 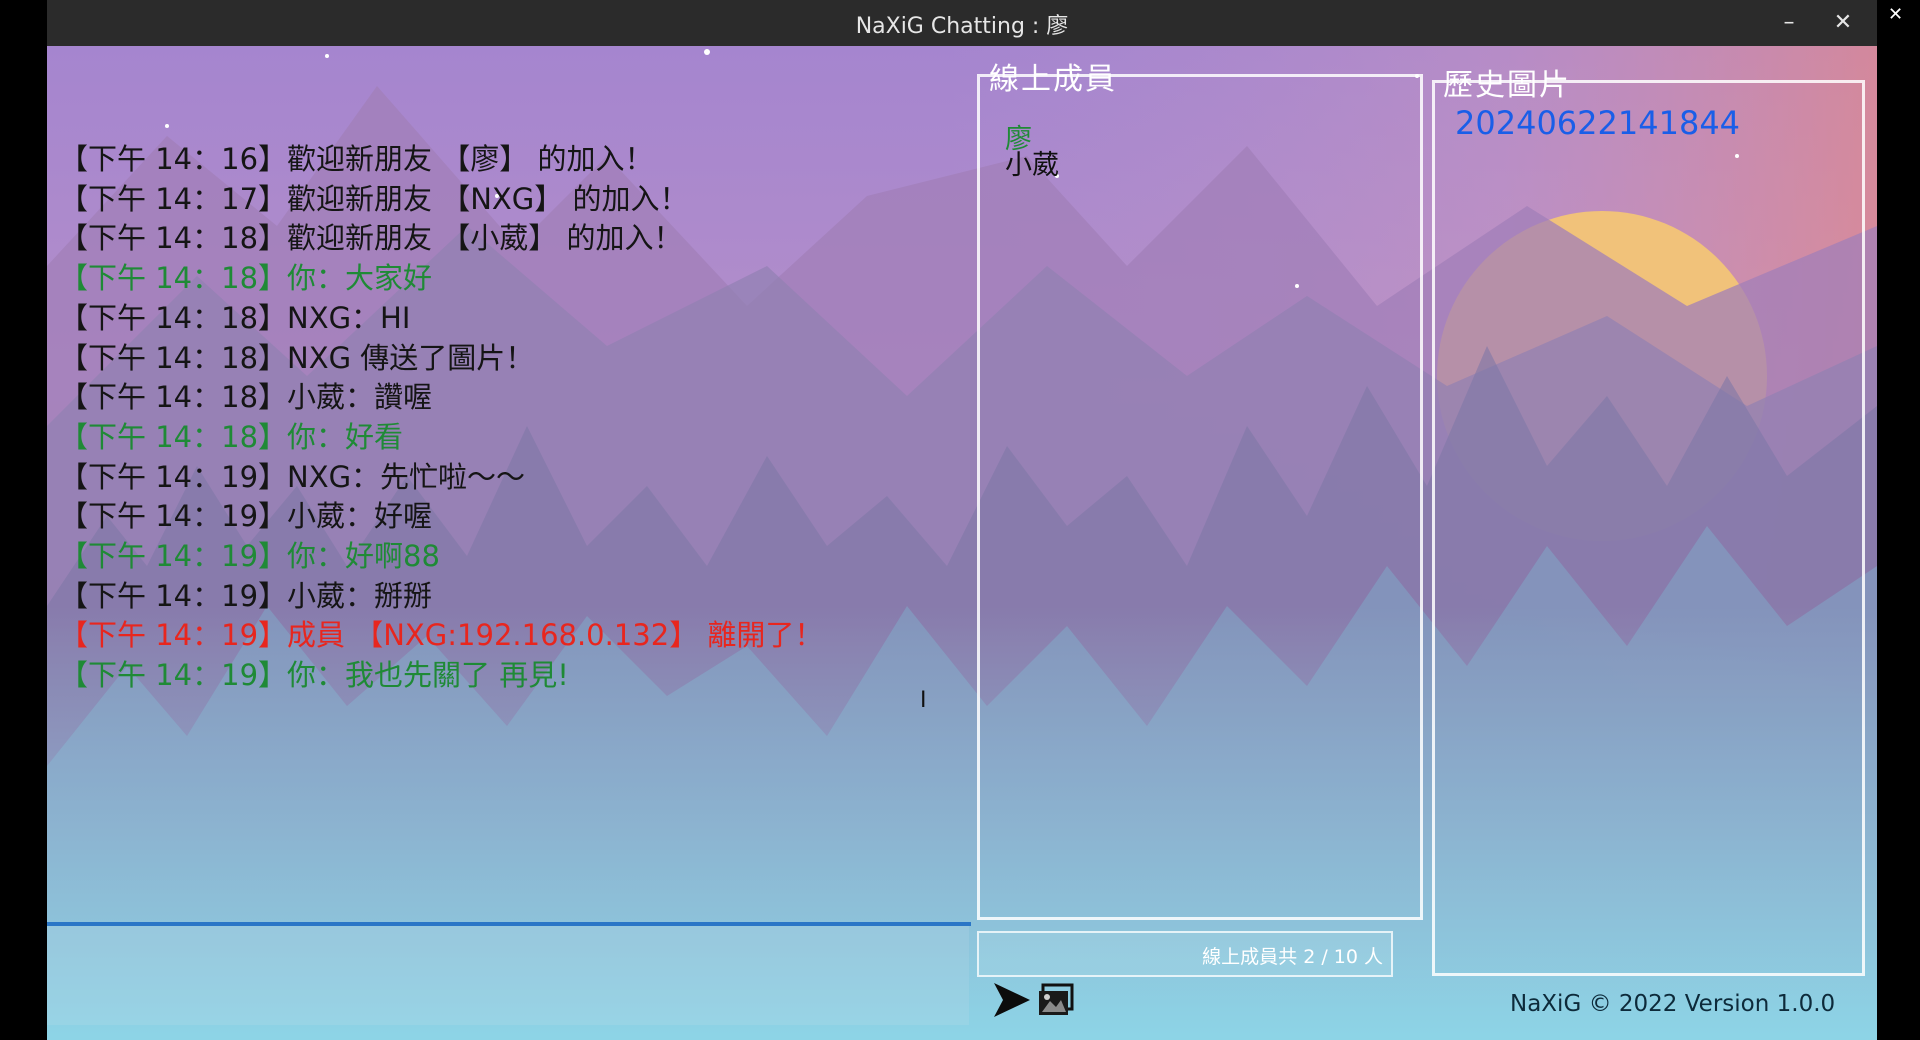 What do you see at coordinates (231, 436) in the screenshot?
I see `chat-message: 【下午 14：18】你：好看` at bounding box center [231, 436].